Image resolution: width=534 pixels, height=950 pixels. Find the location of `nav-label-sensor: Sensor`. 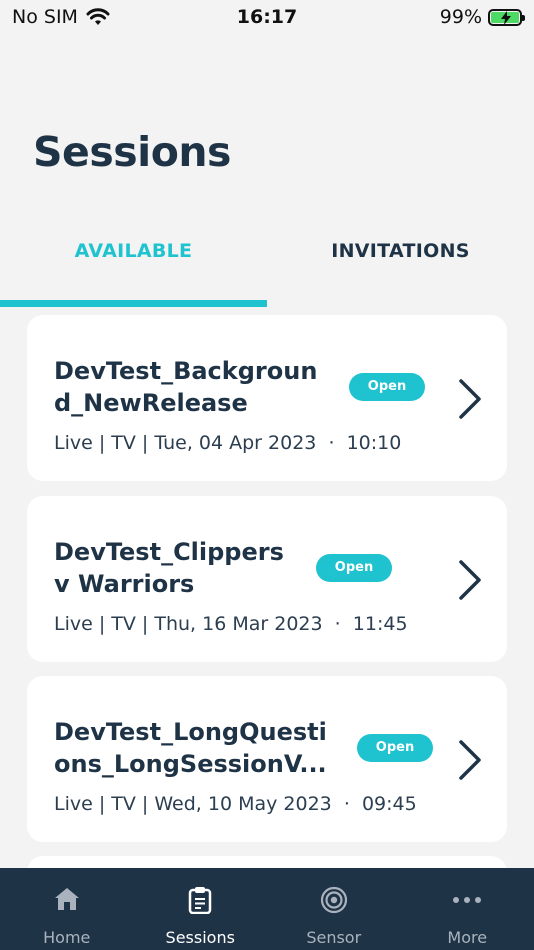

nav-label-sensor: Sensor is located at coordinates (334, 937).